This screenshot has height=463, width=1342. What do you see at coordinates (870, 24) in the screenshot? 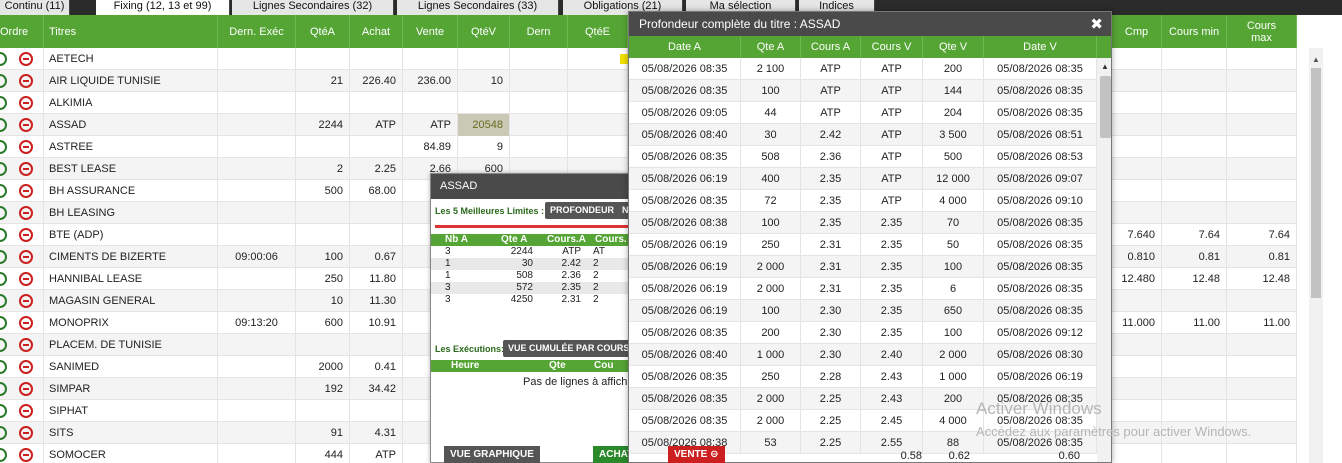
I see `profondeur-popup-title: Profondeur complète du titre : ASSAD` at bounding box center [870, 24].